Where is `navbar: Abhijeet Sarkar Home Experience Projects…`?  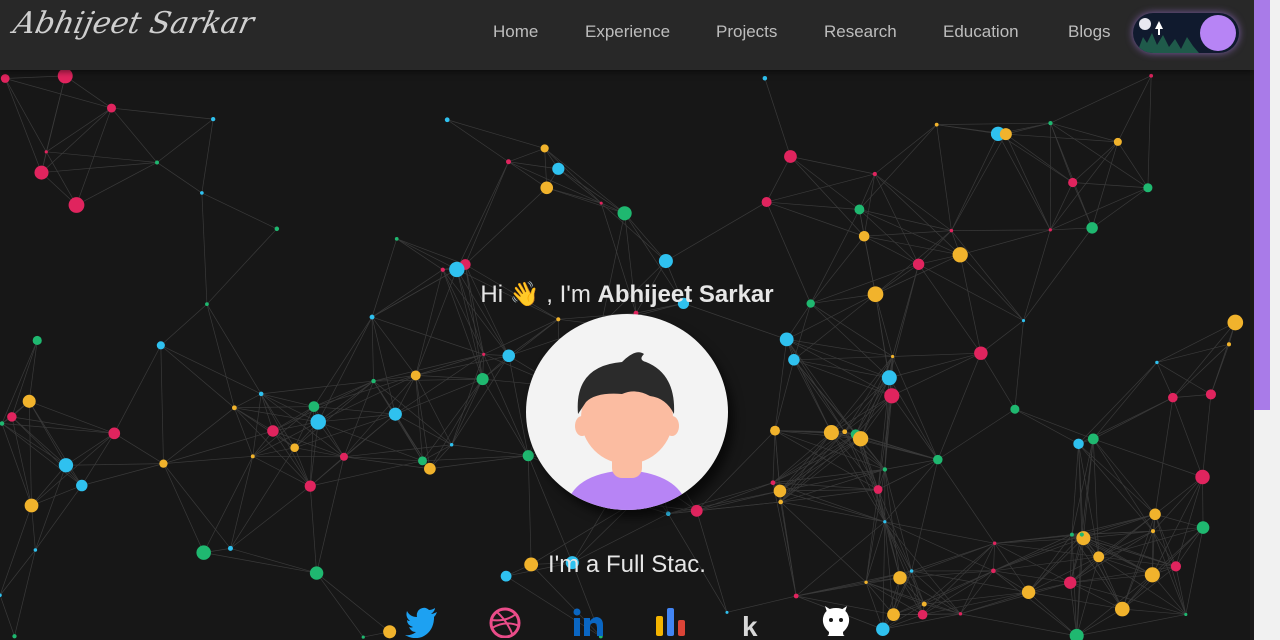
navbar: Abhijeet Sarkar Home Experience Projects… is located at coordinates (627, 35).